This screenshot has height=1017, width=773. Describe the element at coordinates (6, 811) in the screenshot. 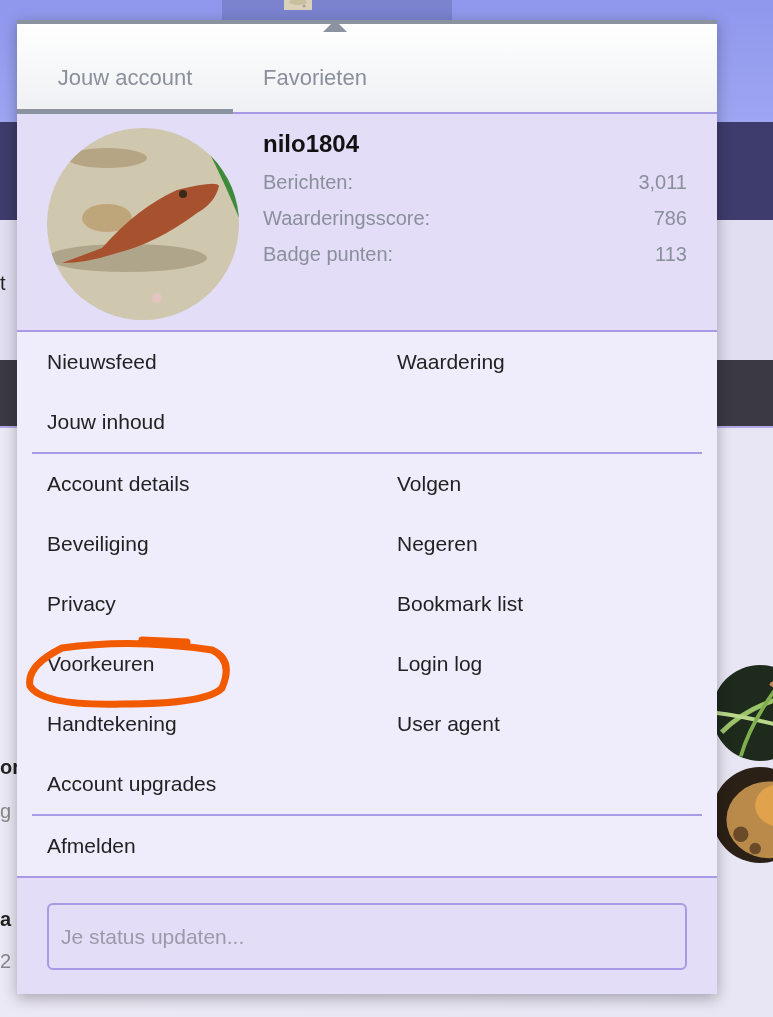

I see `page-text-fragment: g` at that location.